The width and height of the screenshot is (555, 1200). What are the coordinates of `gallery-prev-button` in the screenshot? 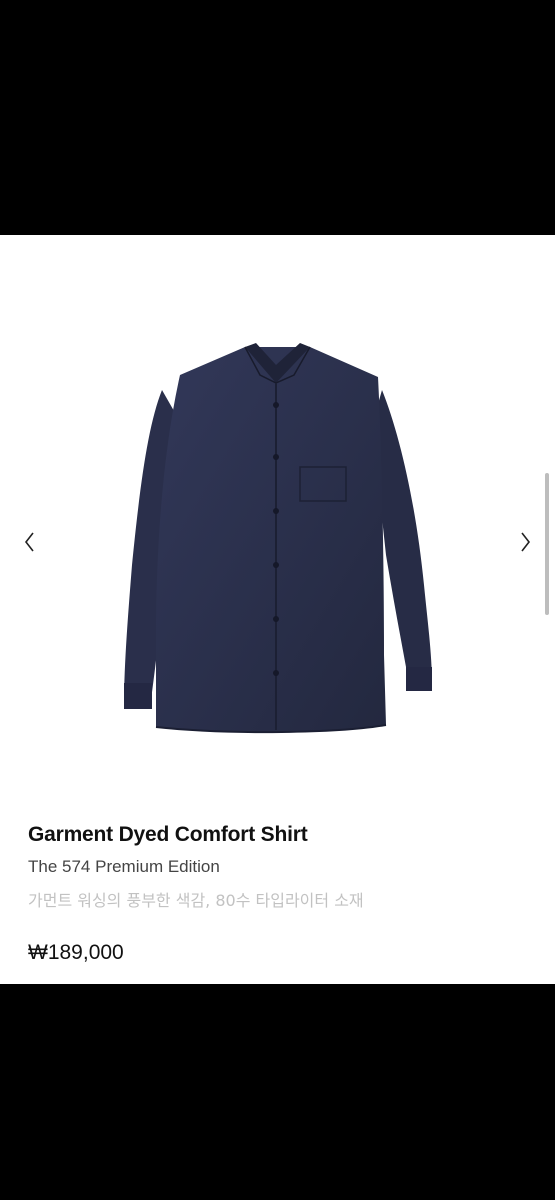 It's located at (29, 542).